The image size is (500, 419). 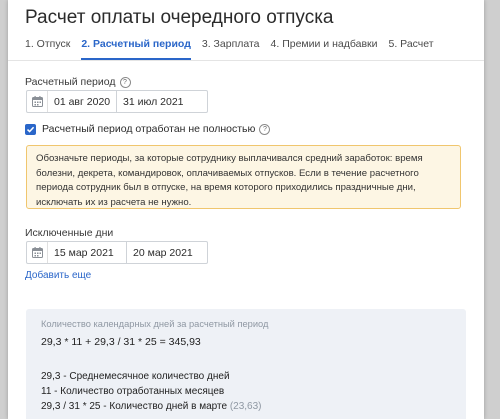 What do you see at coordinates (69, 233) in the screenshot?
I see `excluded-days-label: Исключенные дни` at bounding box center [69, 233].